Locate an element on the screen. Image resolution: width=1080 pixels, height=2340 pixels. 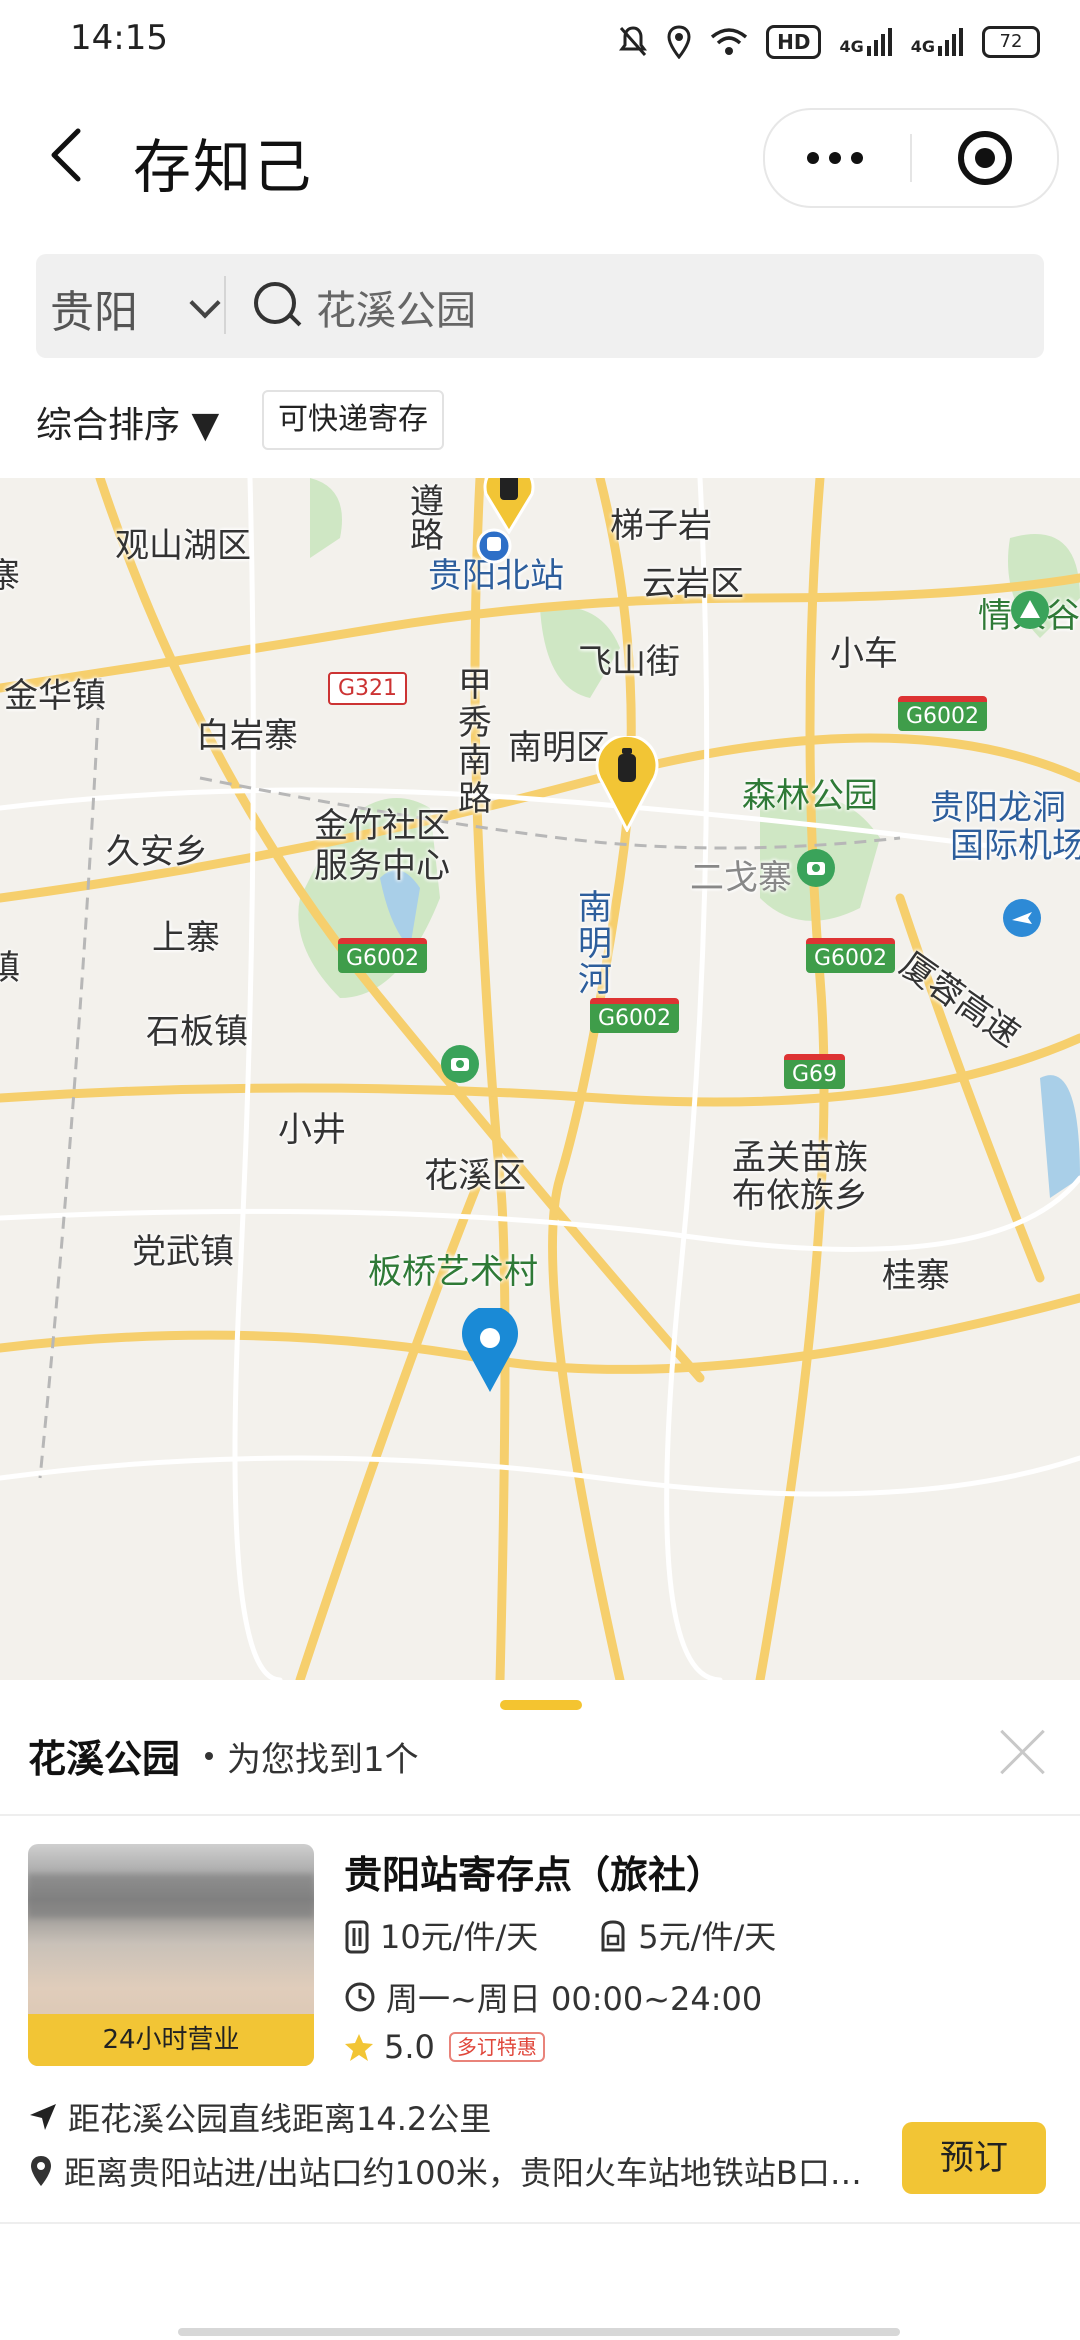
hd-badge: HD is located at coordinates (794, 42).